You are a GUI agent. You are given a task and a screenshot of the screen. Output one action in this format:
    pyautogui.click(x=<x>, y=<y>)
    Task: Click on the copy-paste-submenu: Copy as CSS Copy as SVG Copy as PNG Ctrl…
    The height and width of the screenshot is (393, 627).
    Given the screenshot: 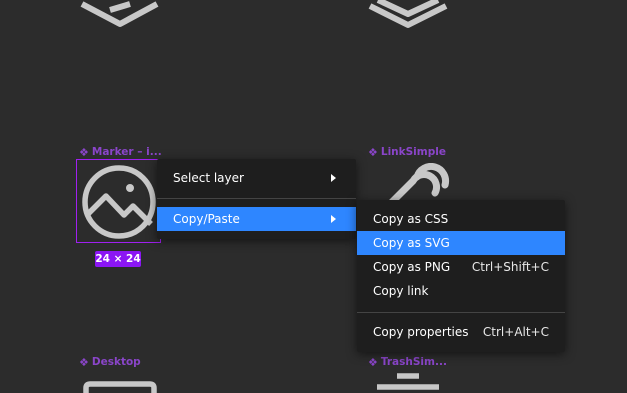 What is the action you would take?
    pyautogui.click(x=461, y=276)
    